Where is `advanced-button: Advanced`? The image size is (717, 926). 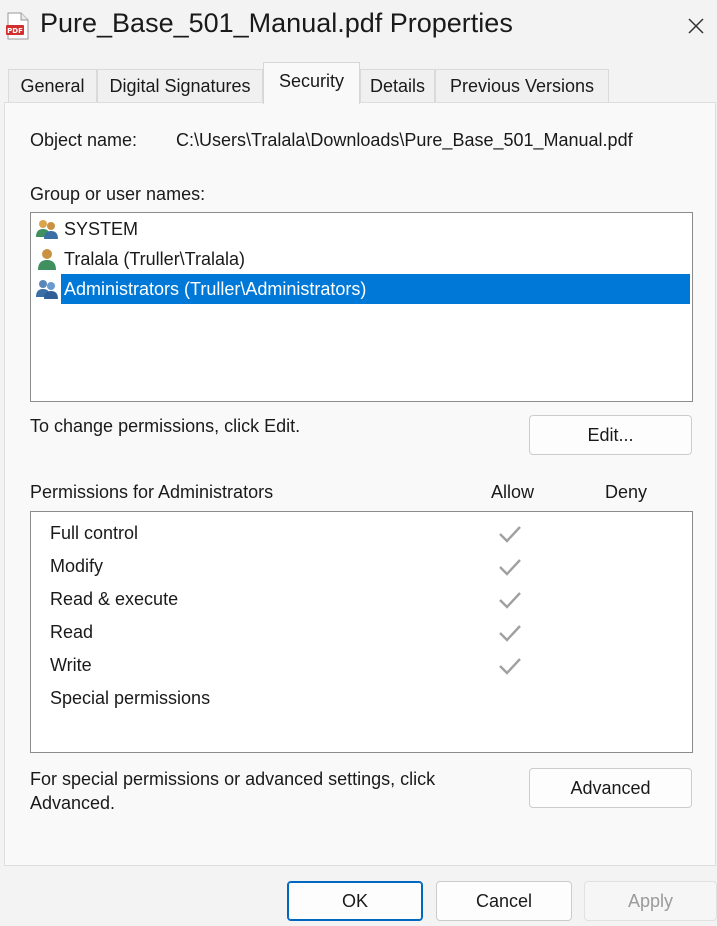 advanced-button: Advanced is located at coordinates (610, 788).